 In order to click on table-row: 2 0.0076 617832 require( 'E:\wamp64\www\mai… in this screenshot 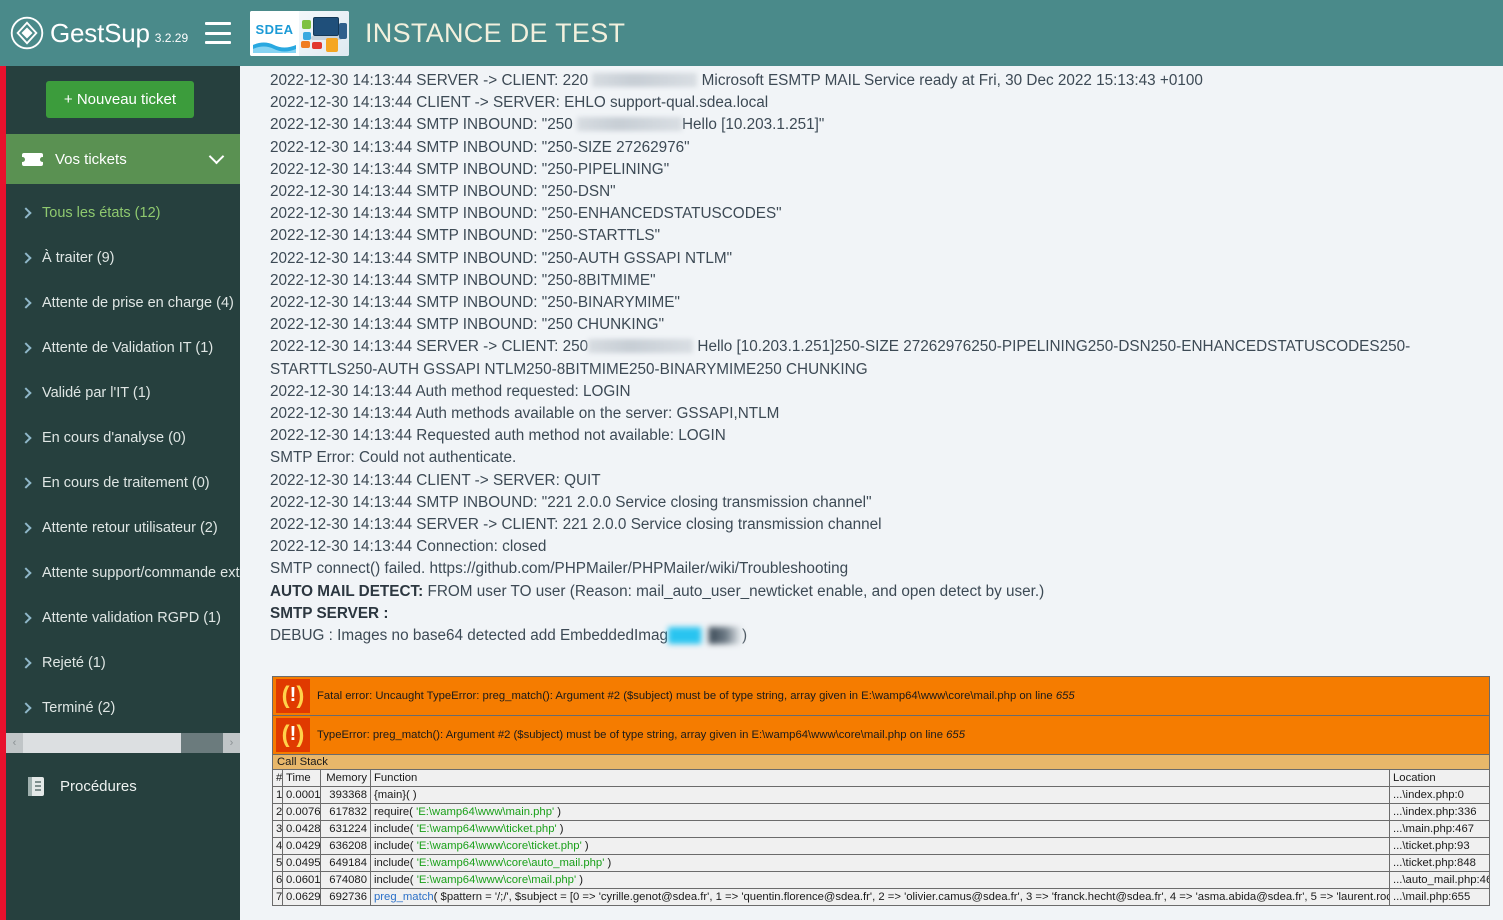, I will do `click(881, 812)`.